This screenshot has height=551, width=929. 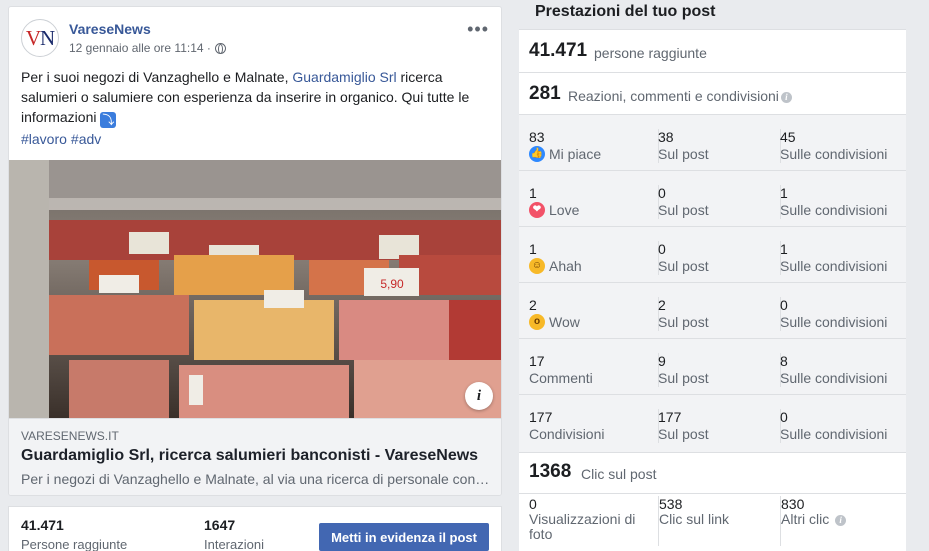 What do you see at coordinates (662, 305) in the screenshot?
I see `on-post-value: 2` at bounding box center [662, 305].